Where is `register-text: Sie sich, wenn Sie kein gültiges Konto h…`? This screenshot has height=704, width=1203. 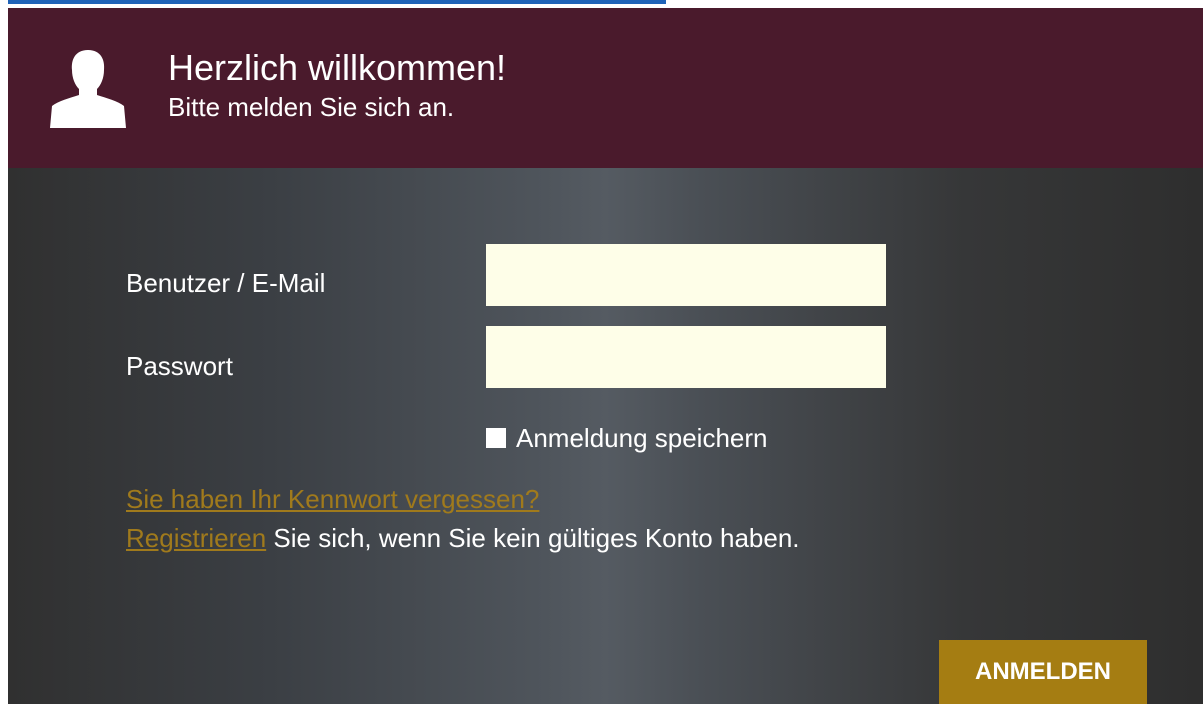 register-text: Sie sich, wenn Sie kein gültiges Konto h… is located at coordinates (533, 538).